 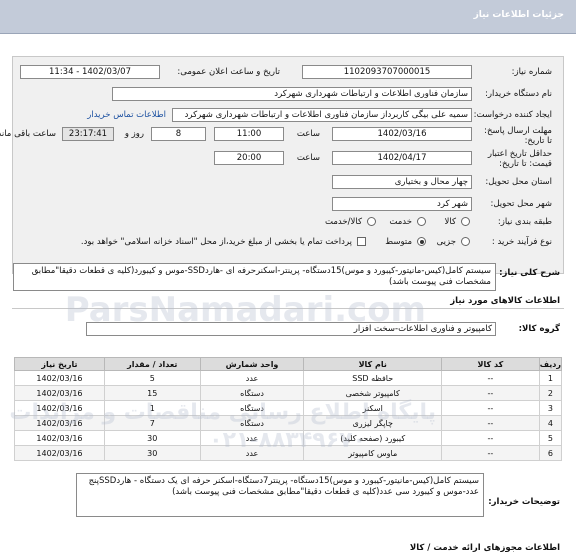 What do you see at coordinates (308, 134) in the screenshot?
I see `reply-hour-label: ساعت` at bounding box center [308, 134].